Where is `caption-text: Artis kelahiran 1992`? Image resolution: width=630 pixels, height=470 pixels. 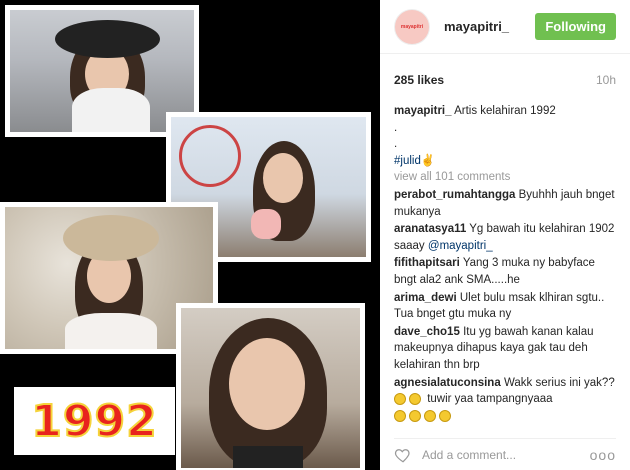 caption-text: Artis kelahiran 1992 is located at coordinates (505, 111).